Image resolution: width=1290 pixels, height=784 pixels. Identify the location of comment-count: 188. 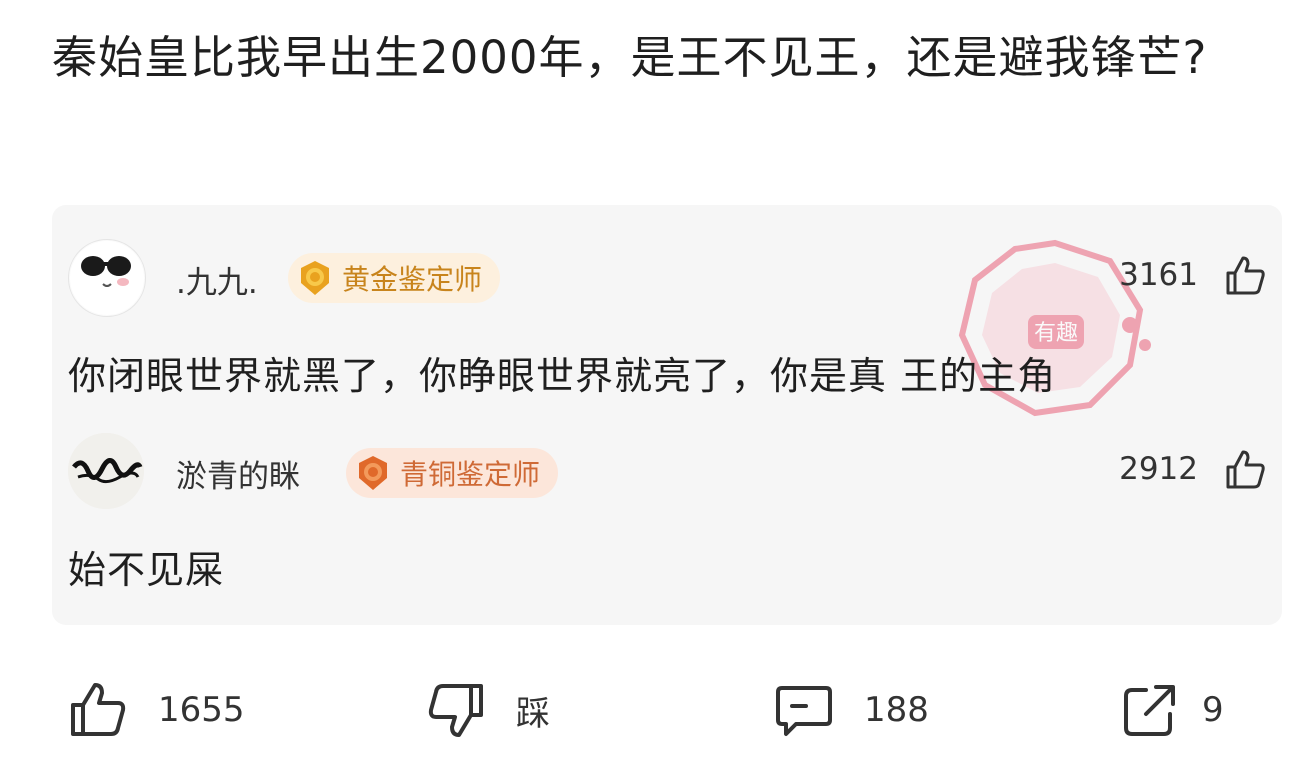
(896, 710).